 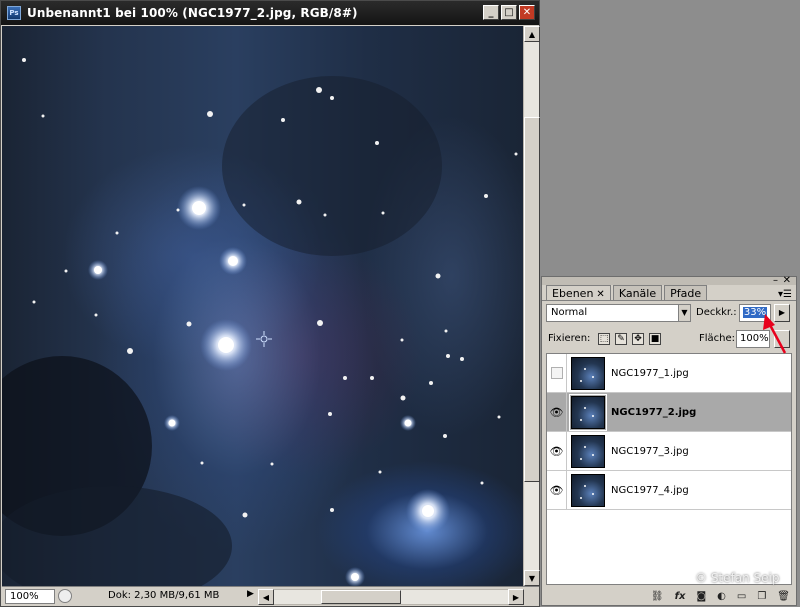 I want to click on minimize-button: _, so click(x=491, y=12).